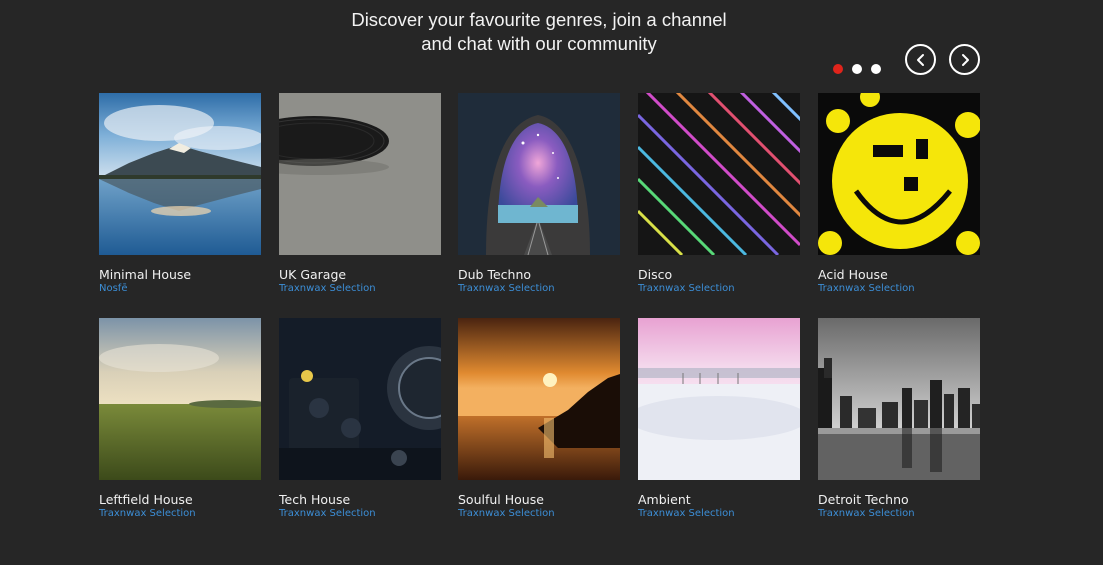  I want to click on genre-card-ambient: Ambient Traxnwax Selection, so click(719, 419).